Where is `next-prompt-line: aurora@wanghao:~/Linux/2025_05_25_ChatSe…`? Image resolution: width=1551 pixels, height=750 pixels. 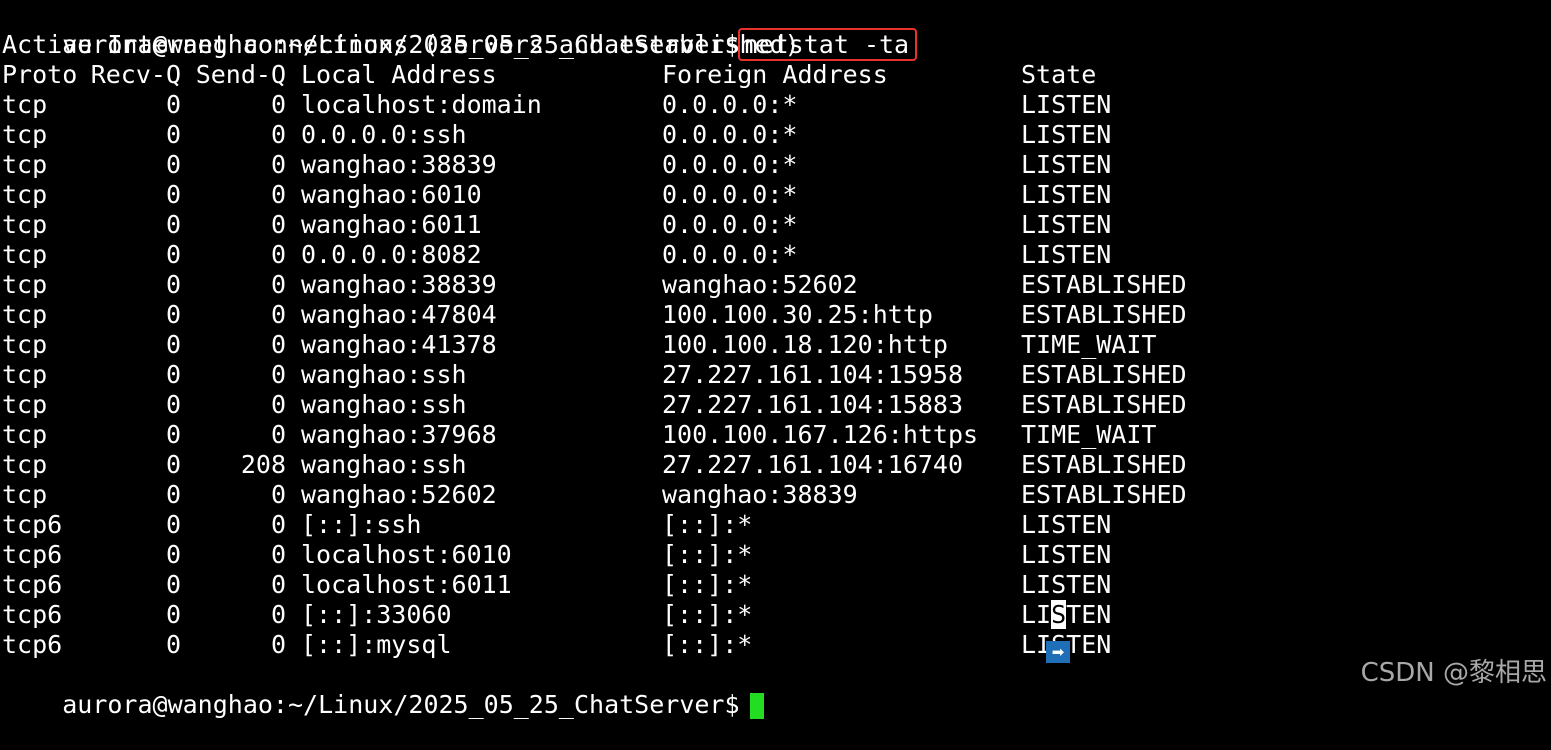
next-prompt-line: aurora@wanghao:~/Linux/2025_05_25_ChatSe… is located at coordinates (776, 689).